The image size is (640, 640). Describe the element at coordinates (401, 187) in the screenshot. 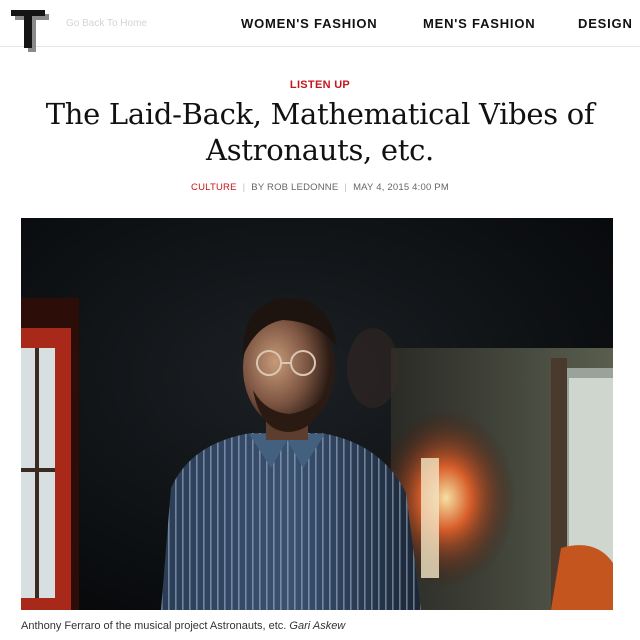

I see `publish-date: MAY 4, 2015 4:00 PM` at that location.